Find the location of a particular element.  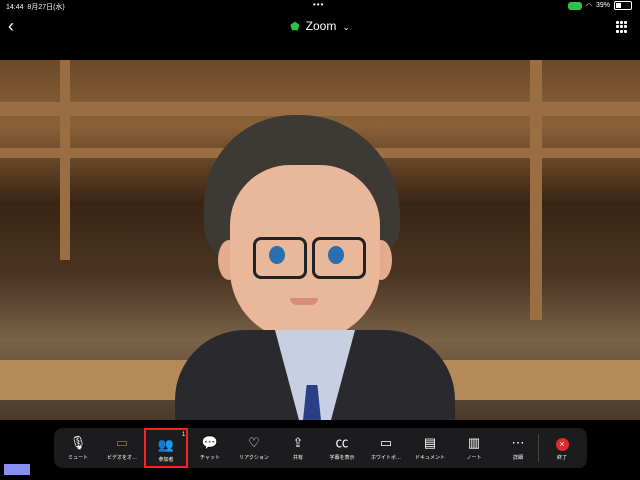

meeting-title: ⬟ Zoom ⌄ is located at coordinates (320, 26).